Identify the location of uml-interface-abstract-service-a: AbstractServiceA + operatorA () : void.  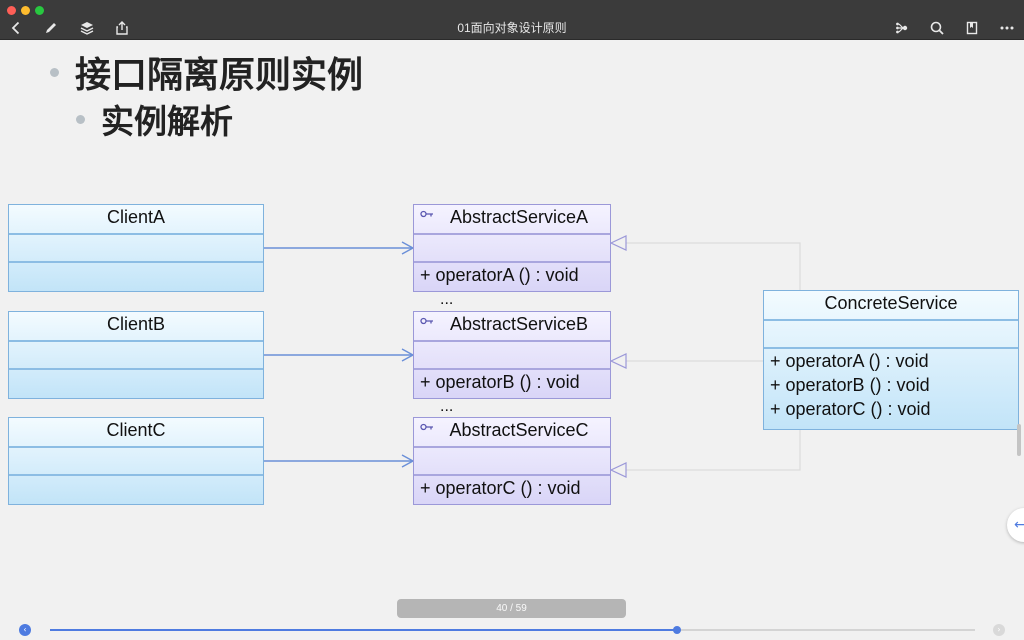
(512, 248).